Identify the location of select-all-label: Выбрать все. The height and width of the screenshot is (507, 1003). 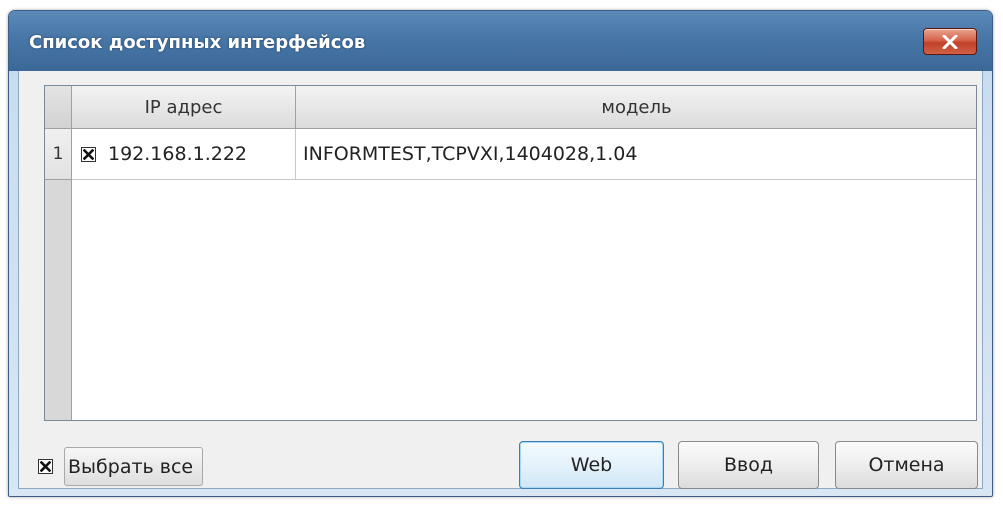
(133, 466).